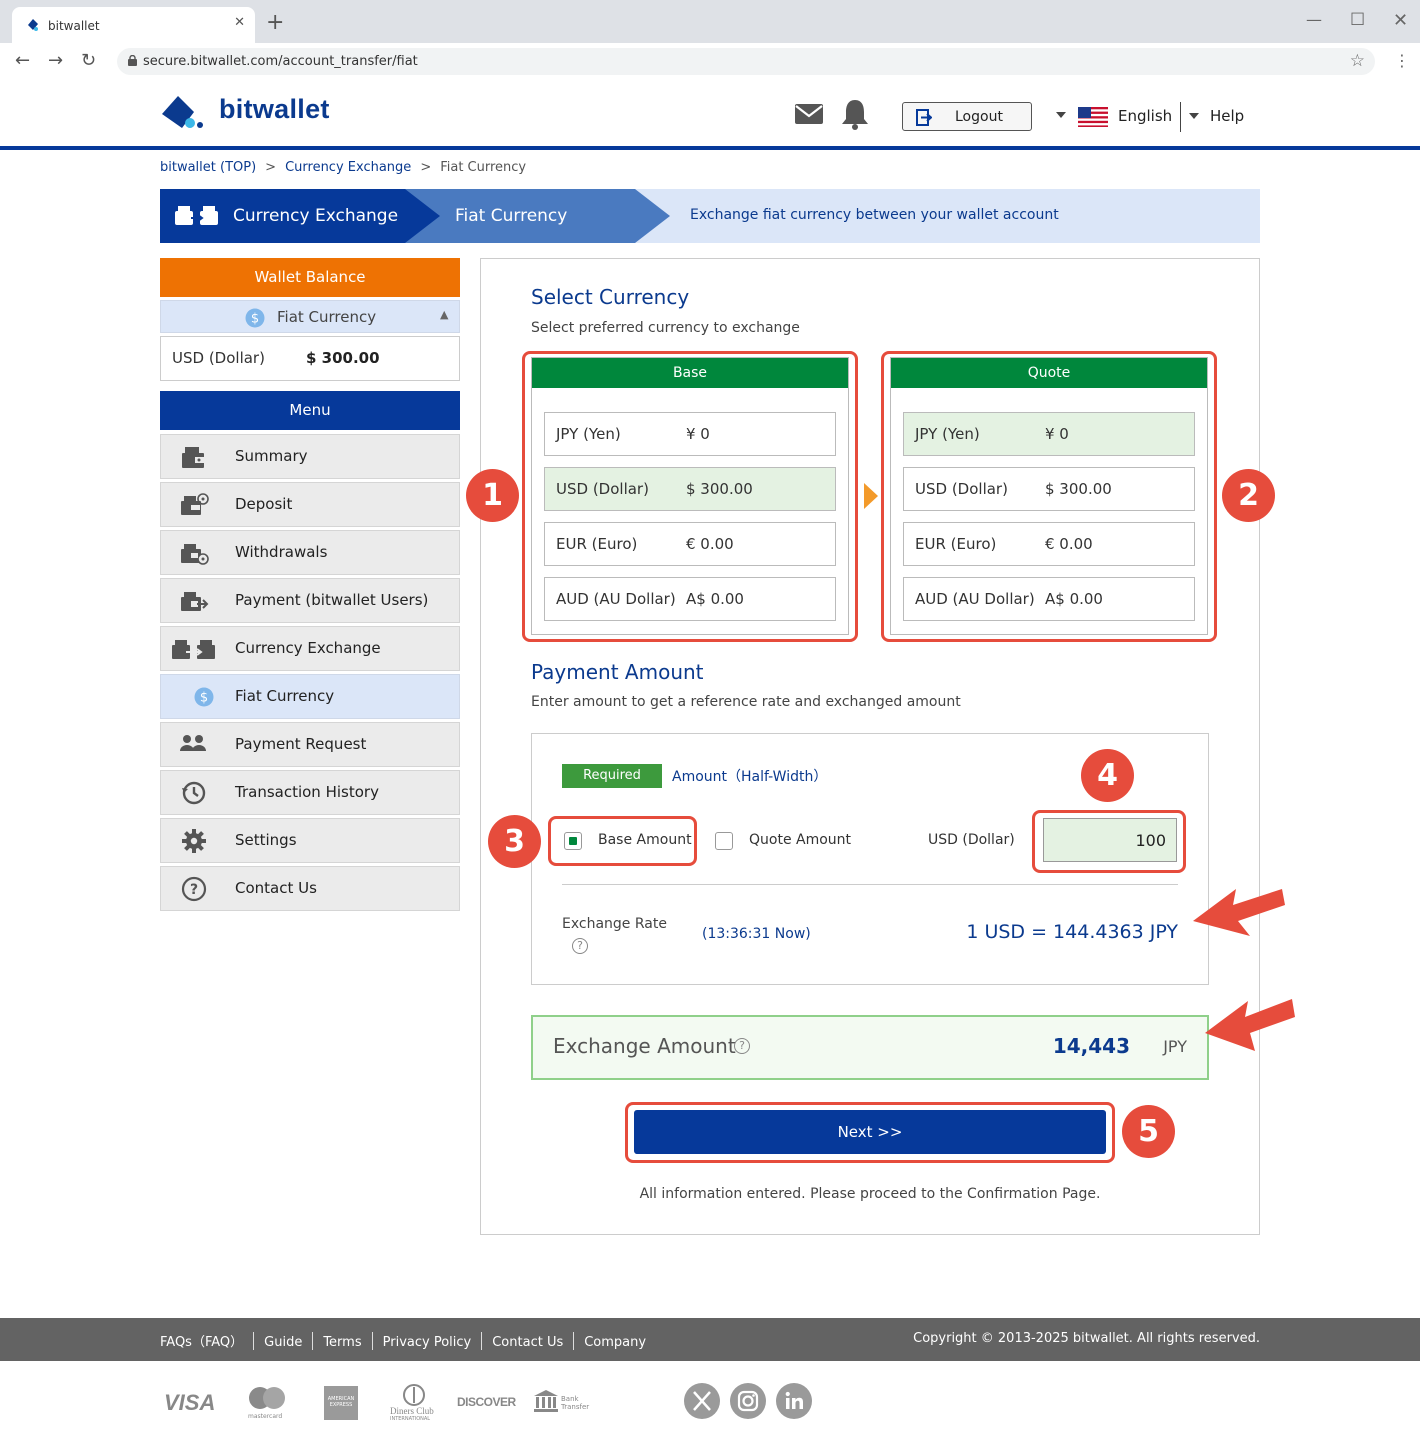 This screenshot has width=1420, height=1435. I want to click on back-icon: ←, so click(22, 60).